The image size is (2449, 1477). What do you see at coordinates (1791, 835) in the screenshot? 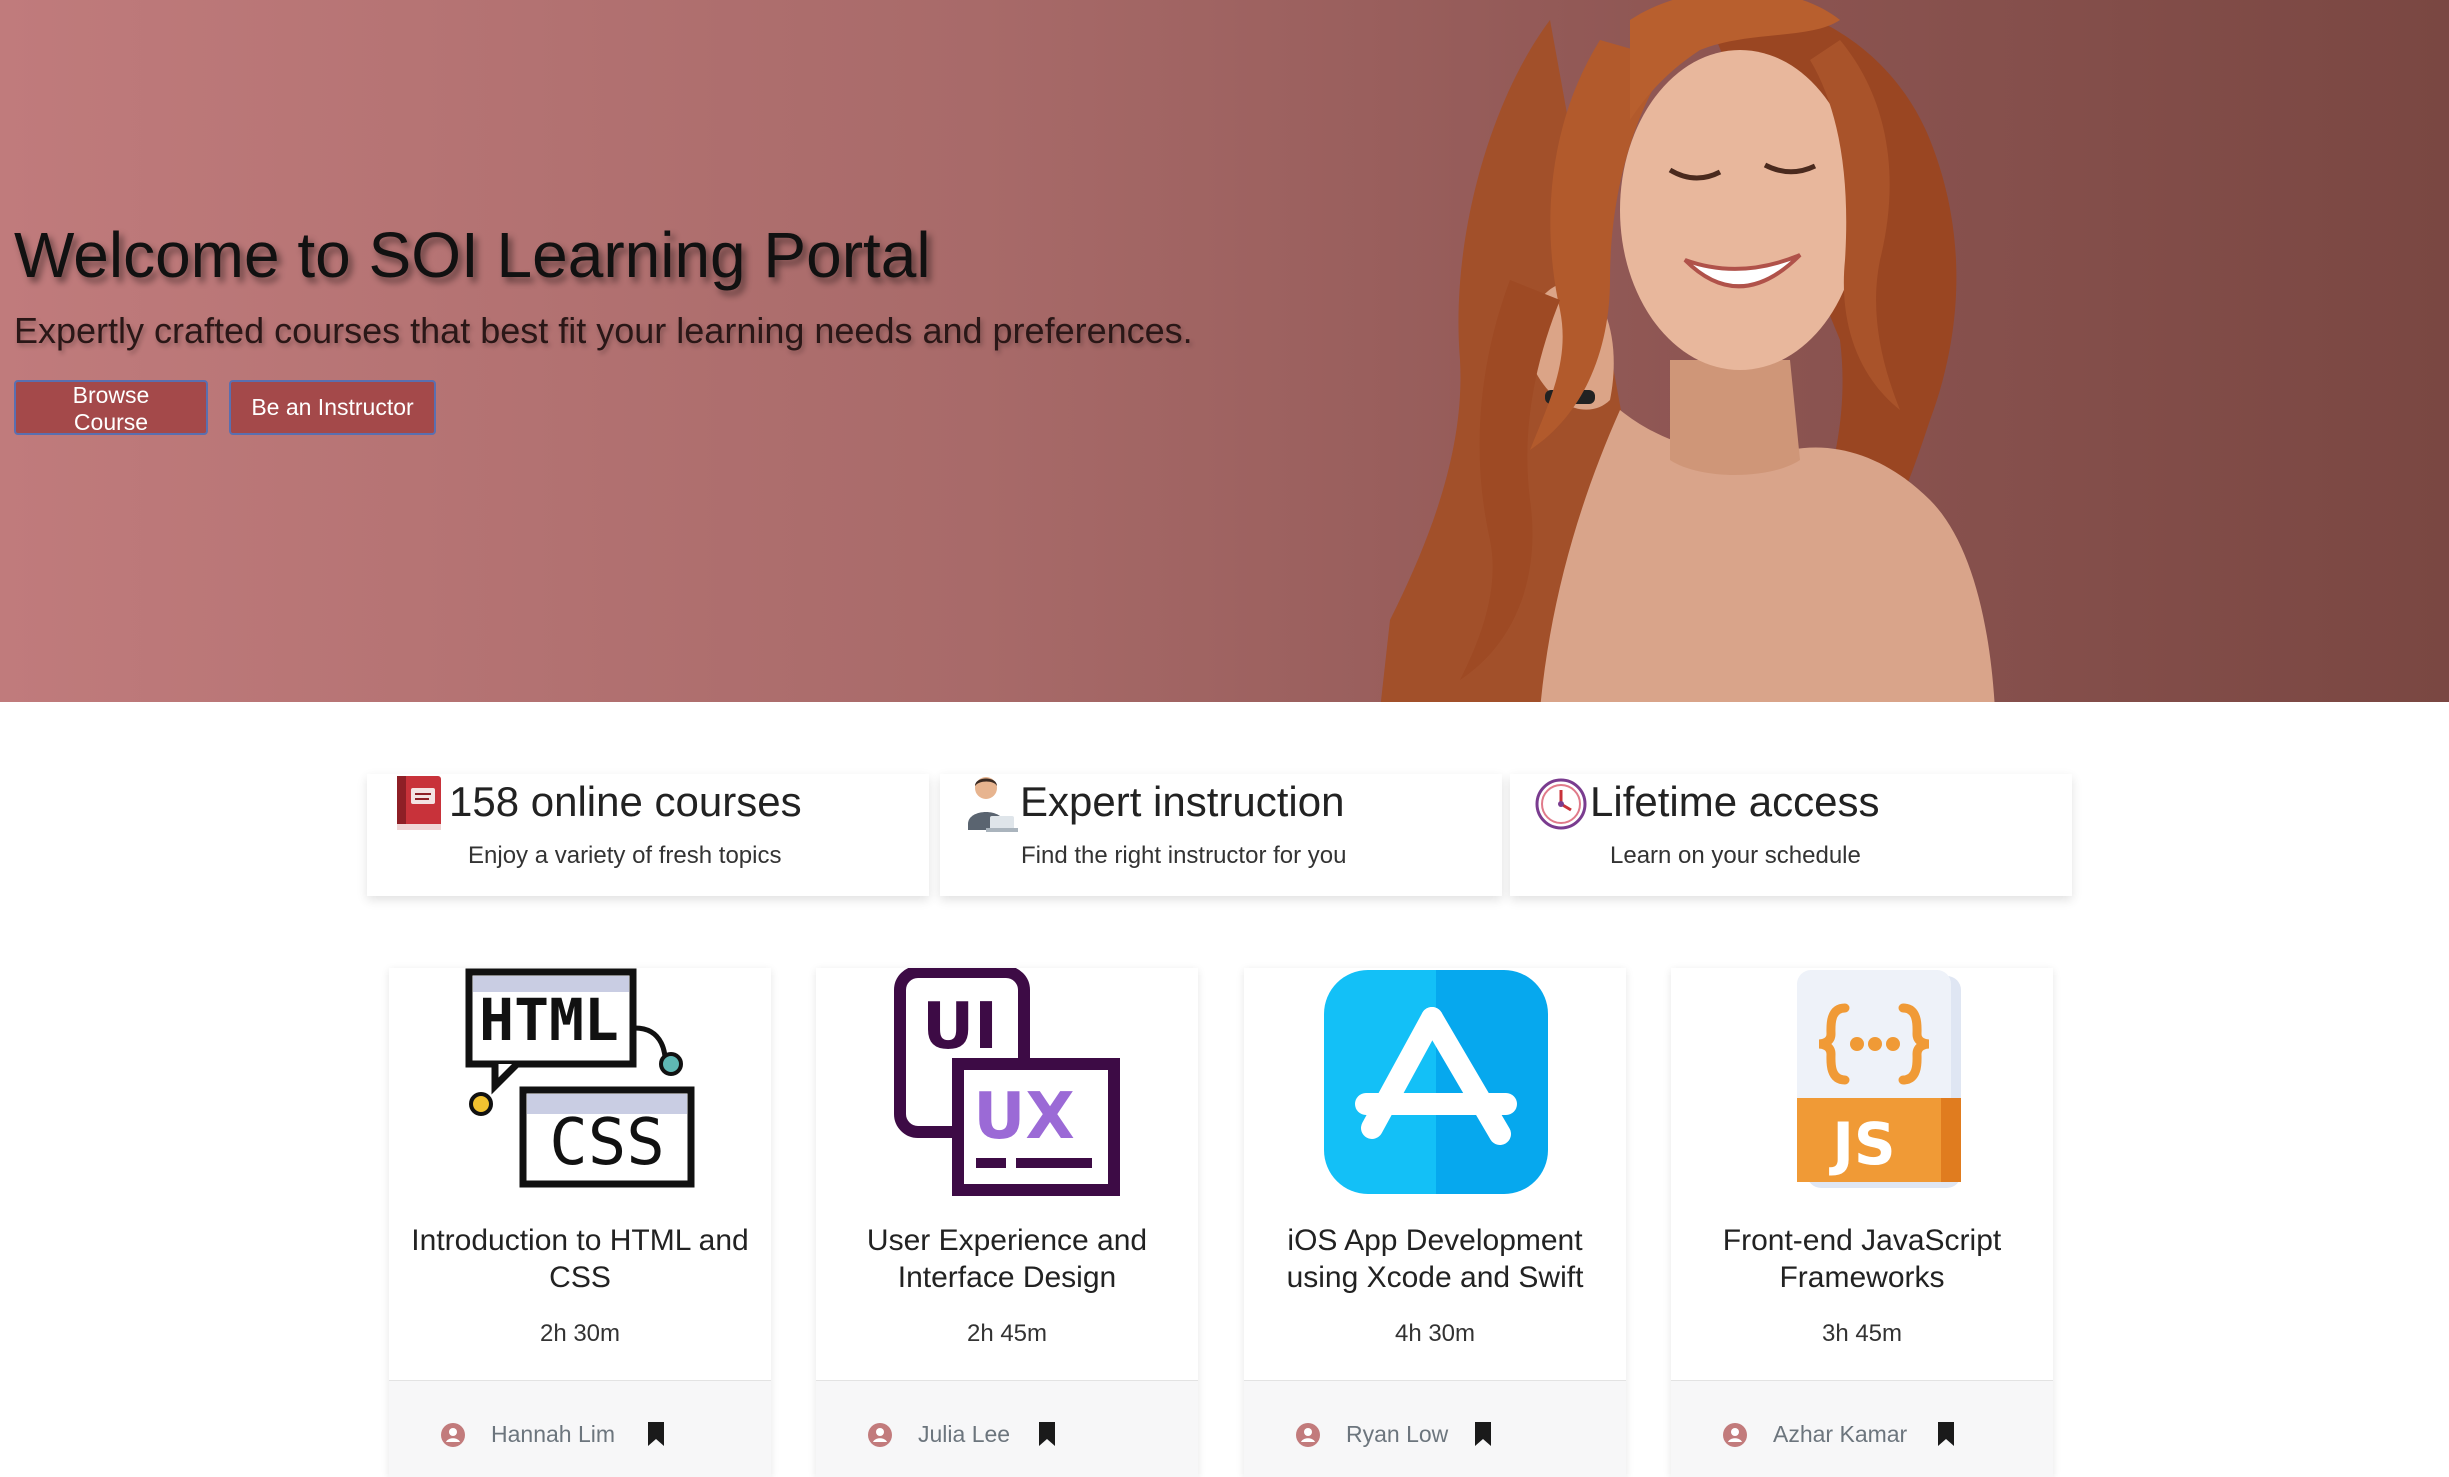
I see `feature-card-lifetime: Lifetime access Learn on your schedule` at bounding box center [1791, 835].